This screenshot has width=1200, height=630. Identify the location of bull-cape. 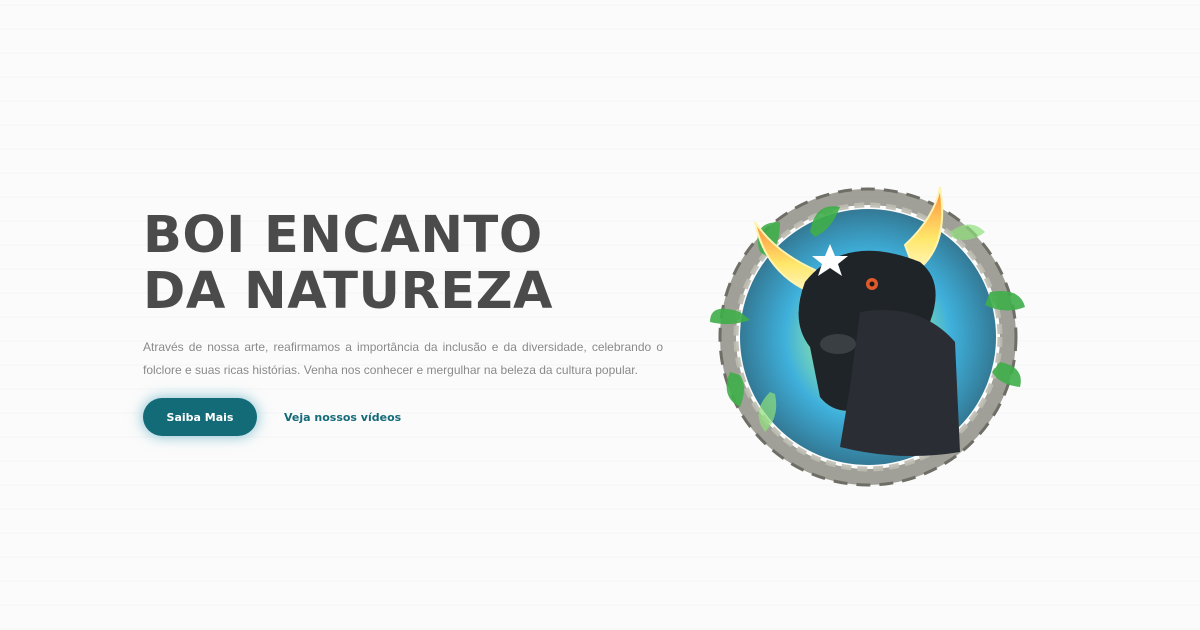
(900, 383).